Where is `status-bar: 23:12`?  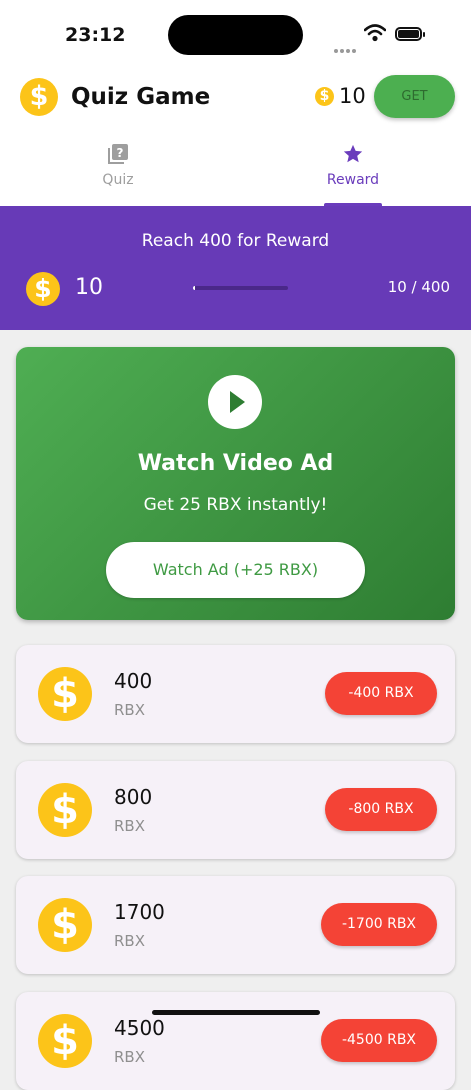 status-bar: 23:12 is located at coordinates (235, 35).